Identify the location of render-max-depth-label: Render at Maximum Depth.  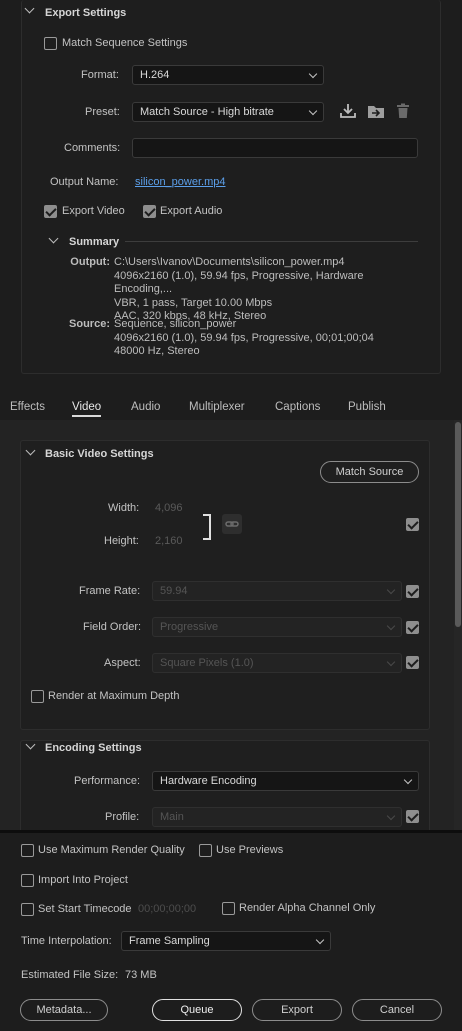
(114, 696).